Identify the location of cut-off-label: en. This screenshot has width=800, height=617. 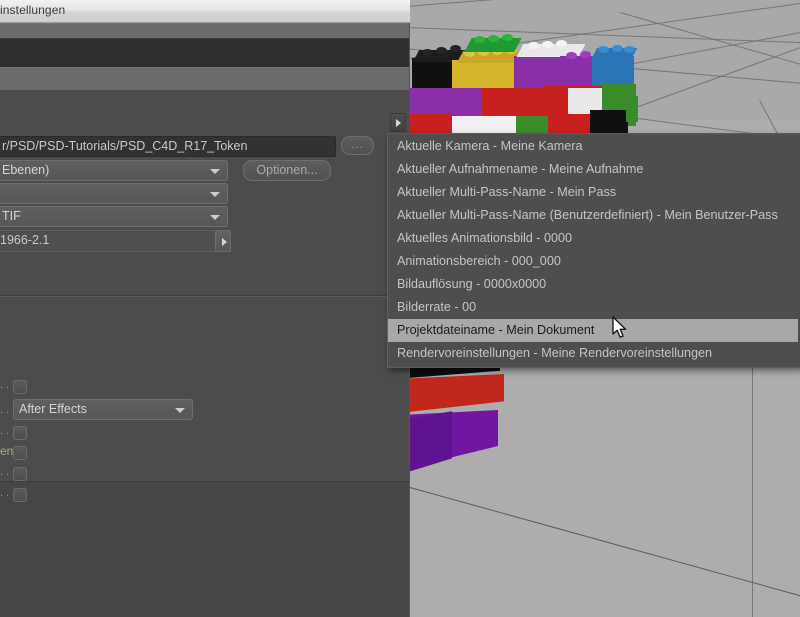
(7, 451).